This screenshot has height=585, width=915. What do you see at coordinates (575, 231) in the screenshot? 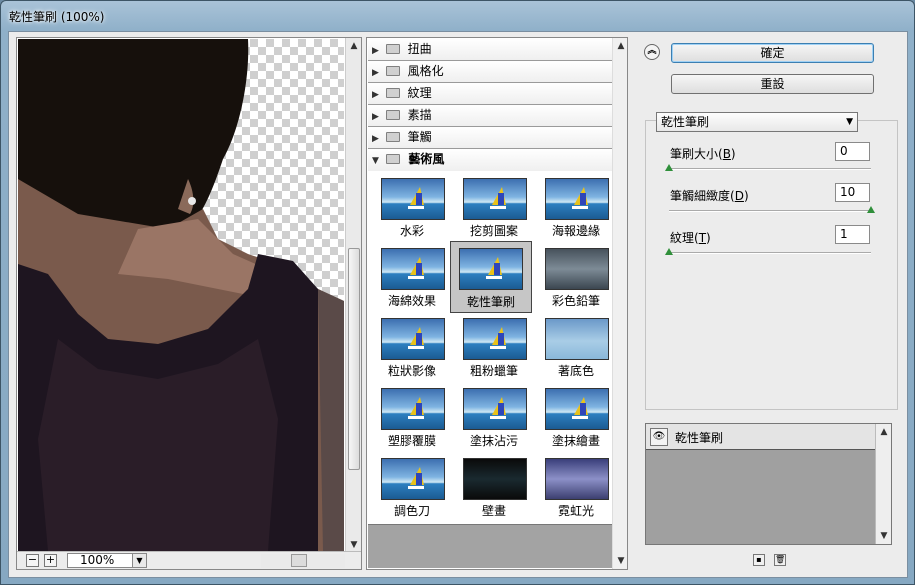
I see `filter-label: 海報邊緣` at bounding box center [575, 231].